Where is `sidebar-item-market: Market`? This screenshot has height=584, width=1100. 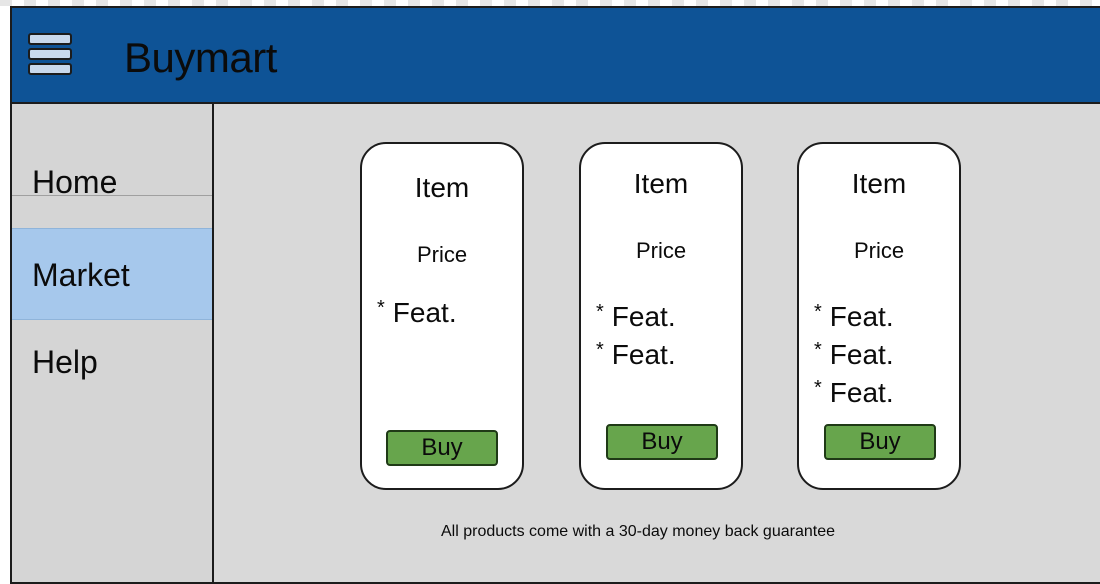
sidebar-item-market: Market is located at coordinates (112, 274).